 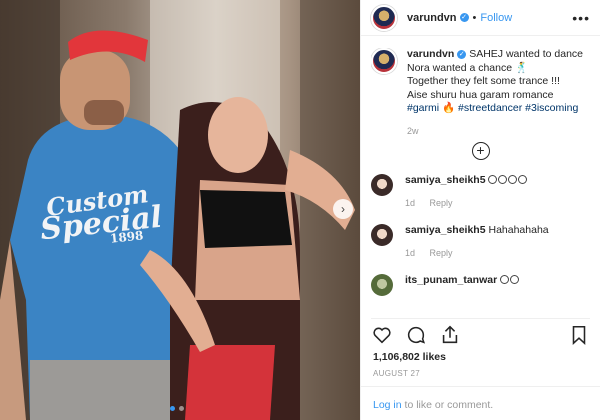 What do you see at coordinates (181, 408) in the screenshot?
I see `carousel-dot` at bounding box center [181, 408].